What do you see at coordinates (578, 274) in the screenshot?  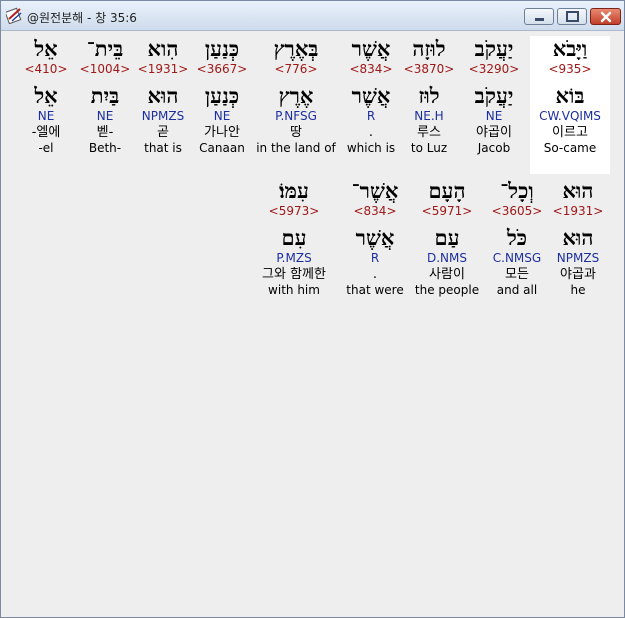 I see `korean-gloss: 야곱과` at bounding box center [578, 274].